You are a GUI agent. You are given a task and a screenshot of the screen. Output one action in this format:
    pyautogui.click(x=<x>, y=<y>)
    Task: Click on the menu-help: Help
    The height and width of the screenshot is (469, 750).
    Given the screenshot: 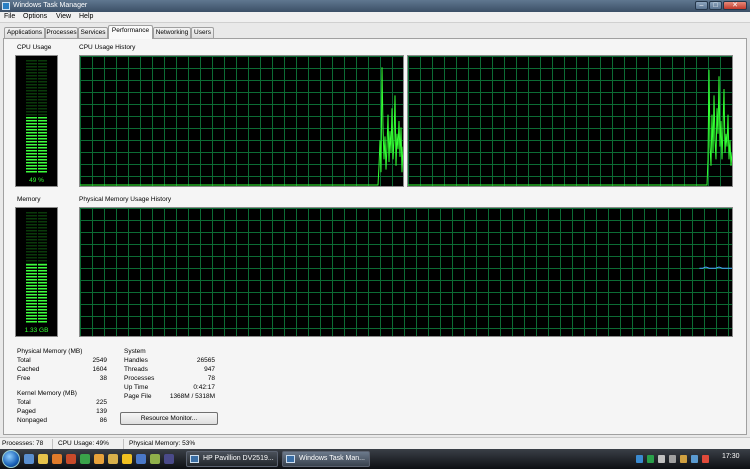 What is the action you would take?
    pyautogui.click(x=86, y=16)
    